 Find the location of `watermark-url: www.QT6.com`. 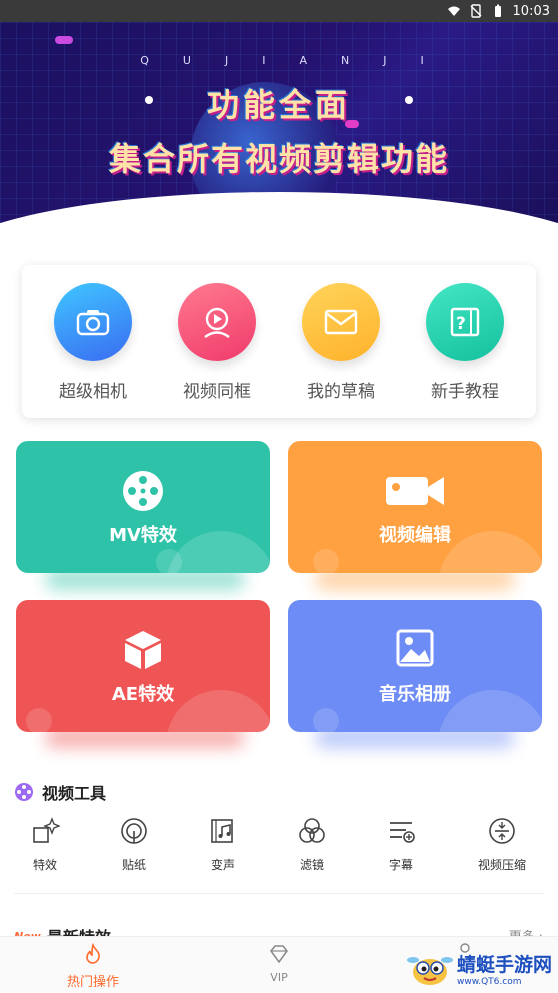

watermark-url: www.QT6.com is located at coordinates (489, 981).